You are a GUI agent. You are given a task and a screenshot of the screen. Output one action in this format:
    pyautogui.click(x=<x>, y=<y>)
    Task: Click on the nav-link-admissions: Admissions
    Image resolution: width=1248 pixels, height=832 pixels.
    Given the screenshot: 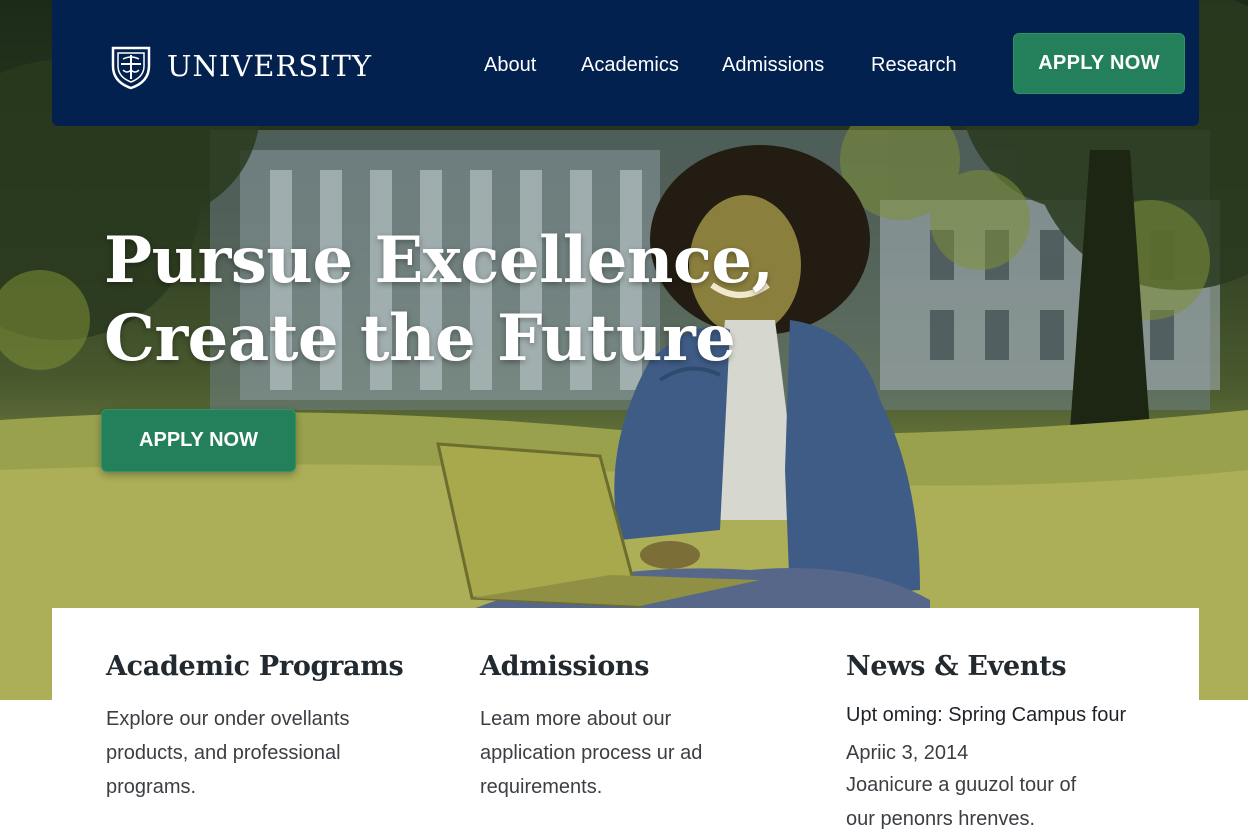 What is the action you would take?
    pyautogui.click(x=773, y=65)
    